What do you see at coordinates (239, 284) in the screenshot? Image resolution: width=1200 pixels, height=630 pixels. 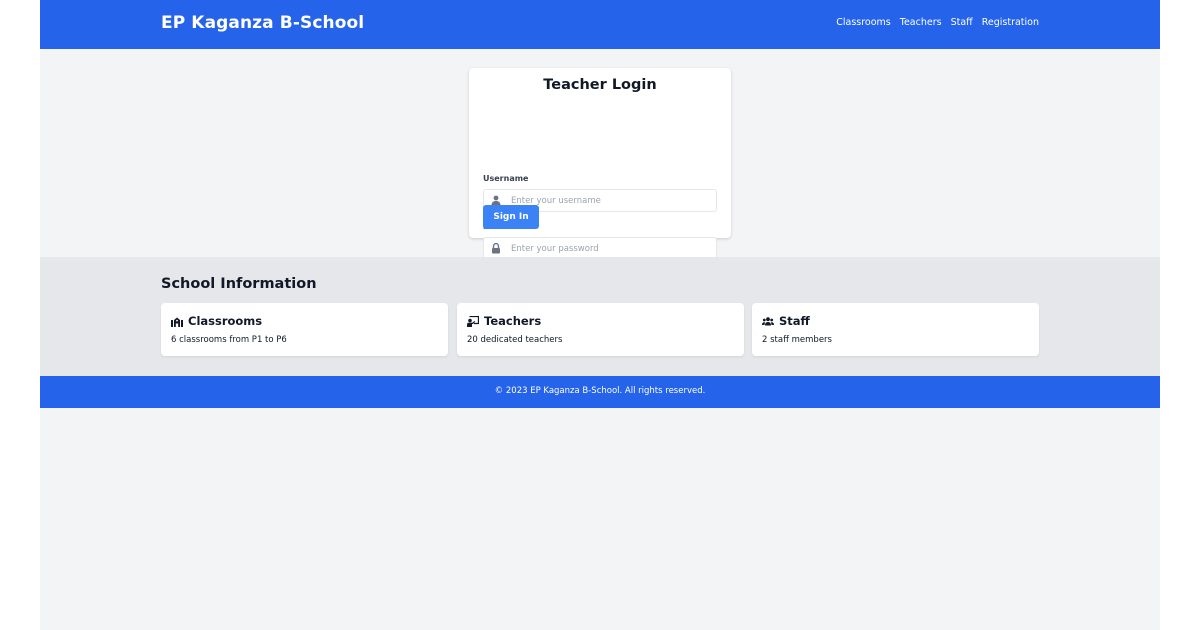 I see `school-info-title: School Information` at bounding box center [239, 284].